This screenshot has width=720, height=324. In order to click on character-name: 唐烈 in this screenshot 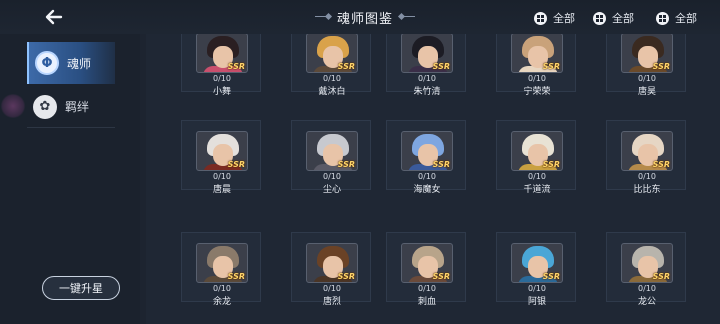, I will do `click(331, 302)`.